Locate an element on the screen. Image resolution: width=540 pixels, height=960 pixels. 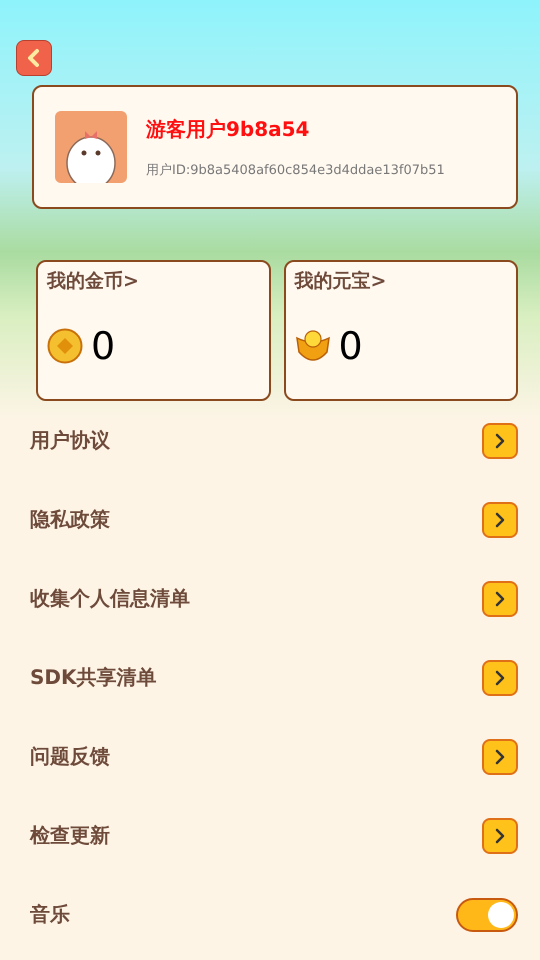
setting-label: 隐私政策 is located at coordinates (70, 519).